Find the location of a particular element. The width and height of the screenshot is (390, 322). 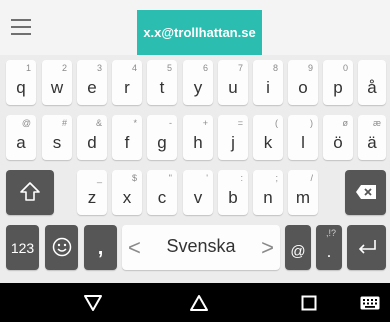

spacebar-language-label: Svenska is located at coordinates (201, 246).